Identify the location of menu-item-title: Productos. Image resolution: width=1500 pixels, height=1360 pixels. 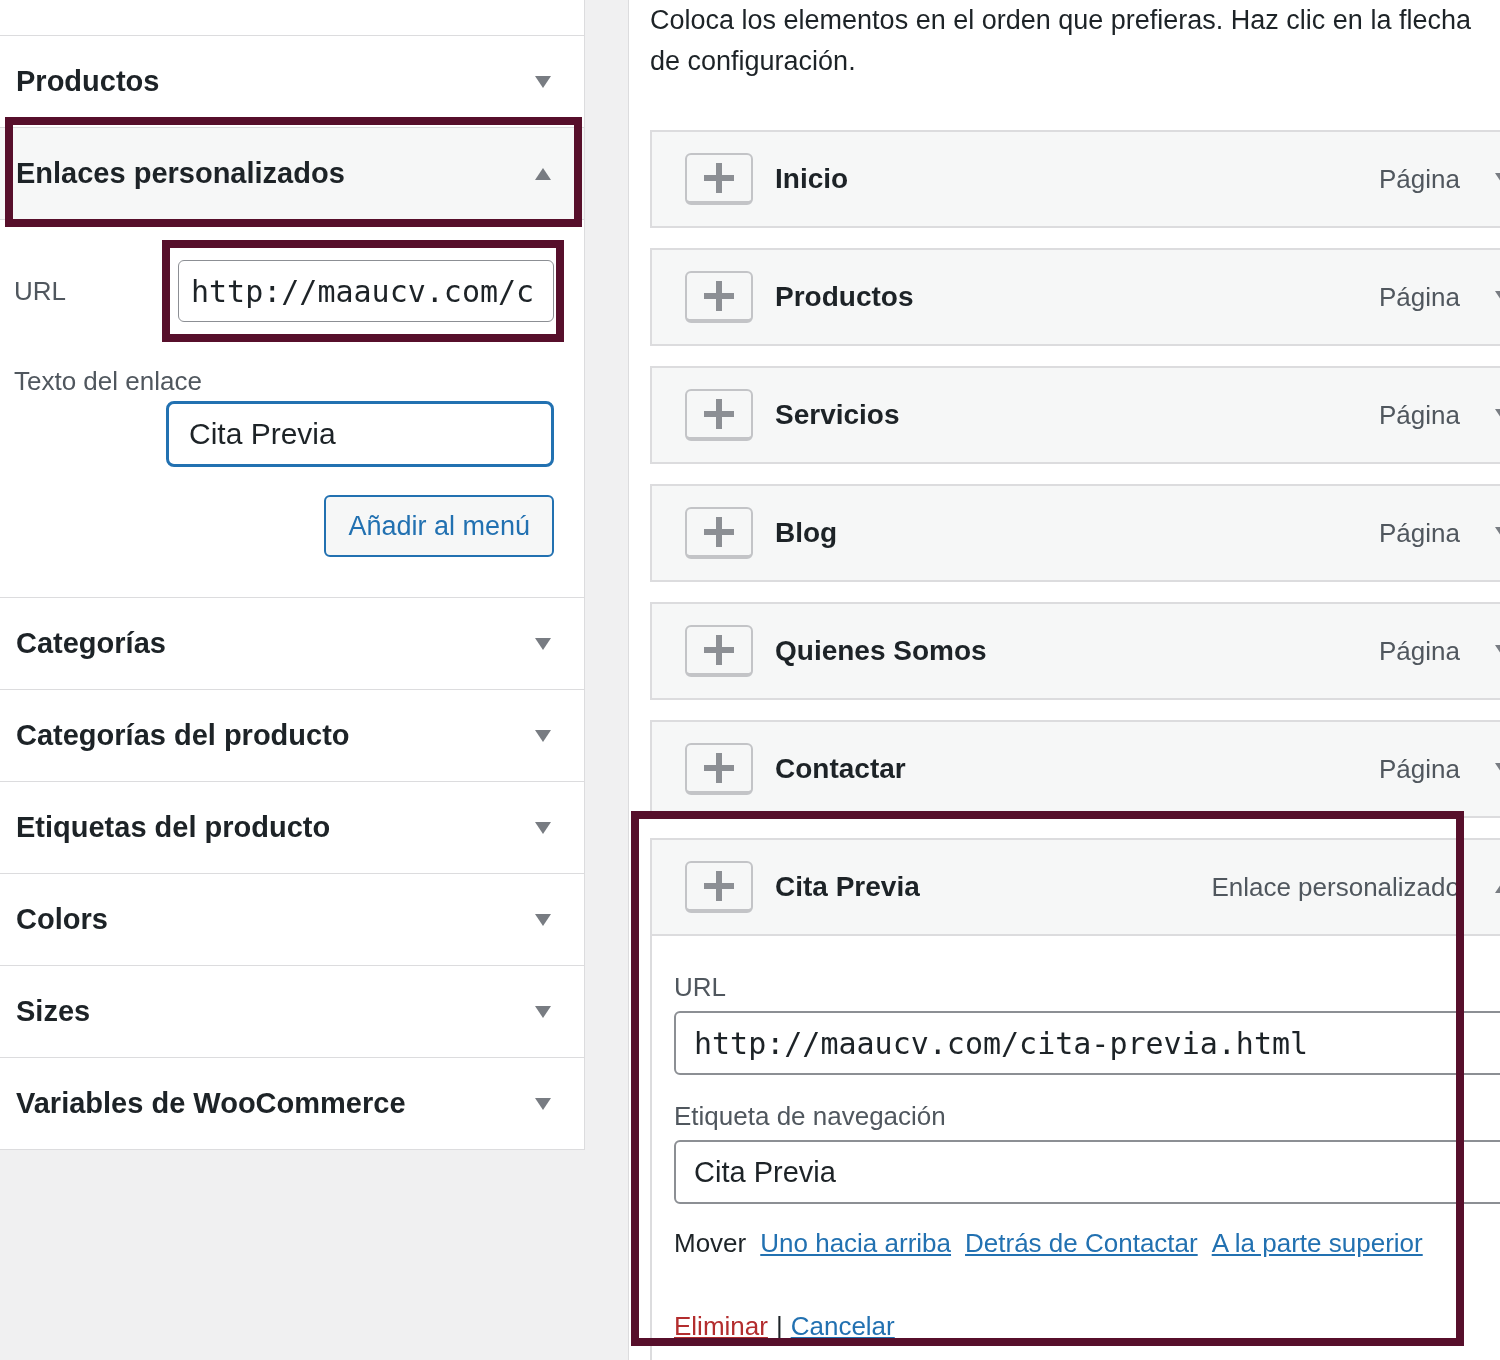
(844, 297).